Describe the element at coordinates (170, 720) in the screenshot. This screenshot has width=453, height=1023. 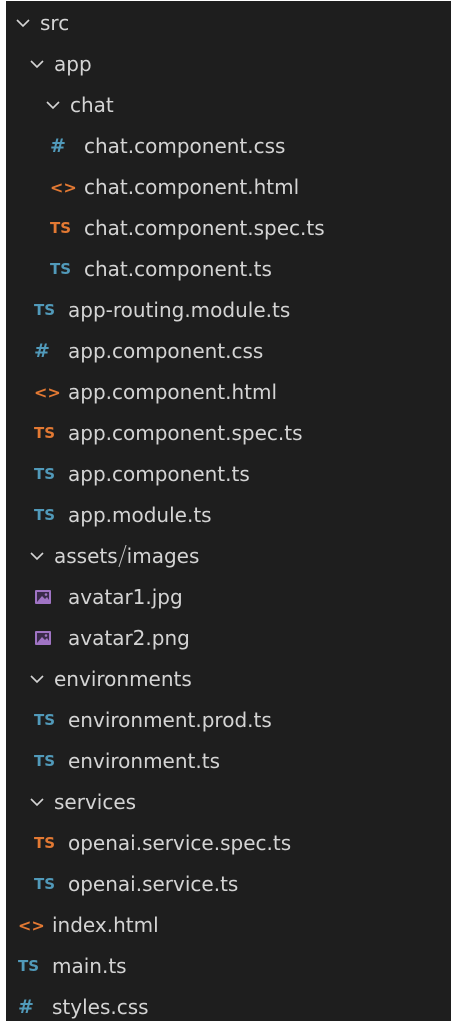
I see `file-label: environment.prod.ts` at that location.